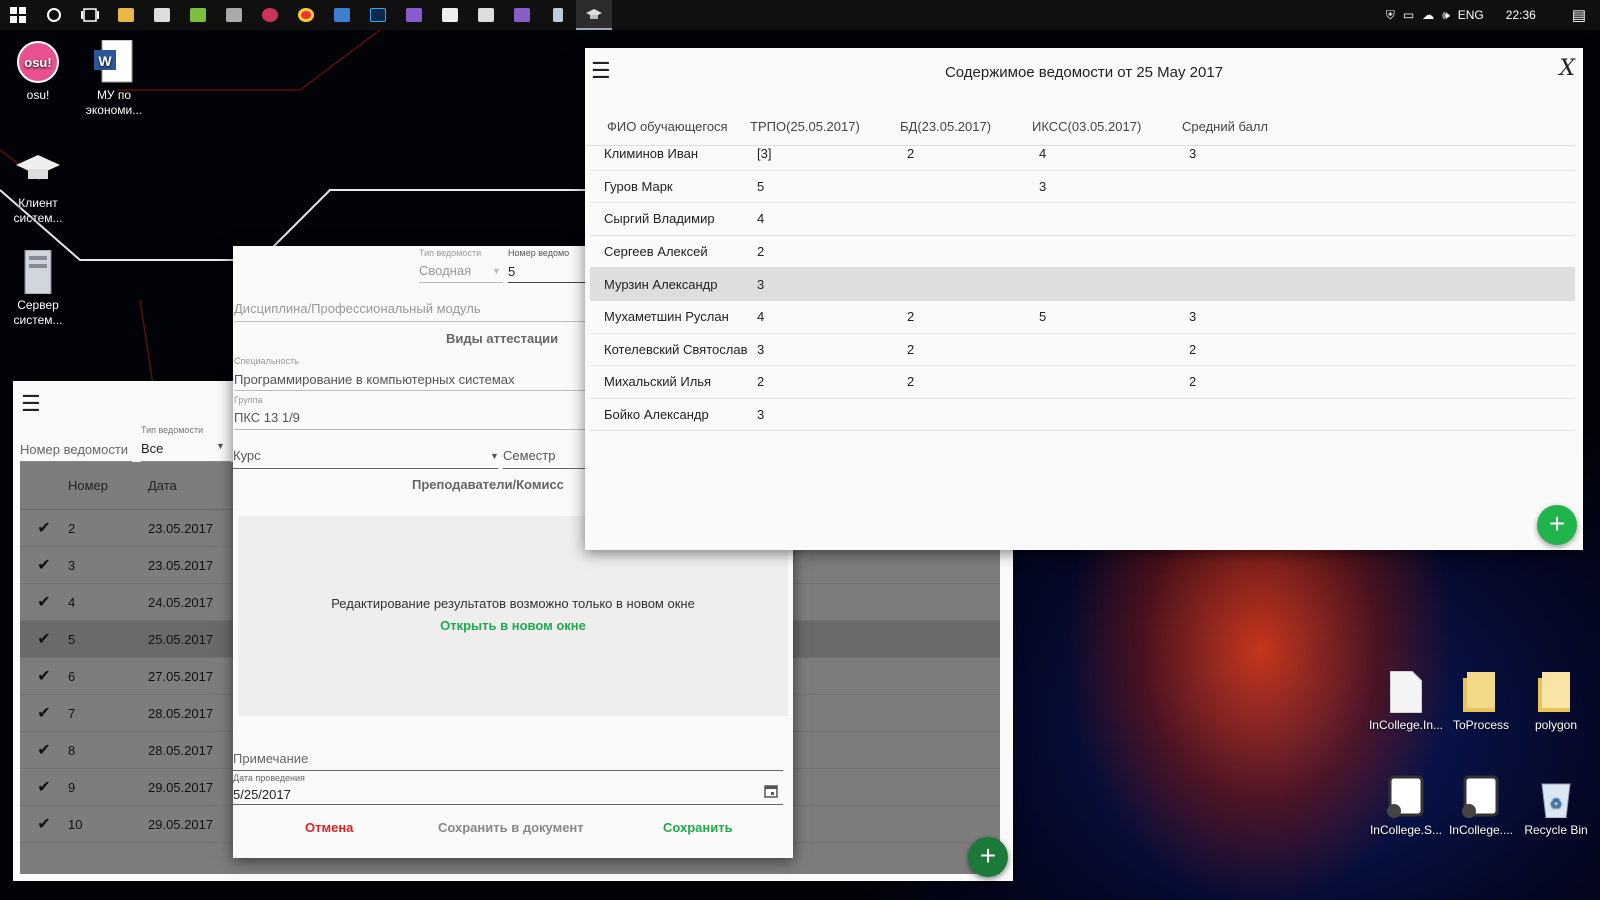 This screenshot has height=900, width=1600. Describe the element at coordinates (486, 15) in the screenshot. I see `photos-icon` at that location.